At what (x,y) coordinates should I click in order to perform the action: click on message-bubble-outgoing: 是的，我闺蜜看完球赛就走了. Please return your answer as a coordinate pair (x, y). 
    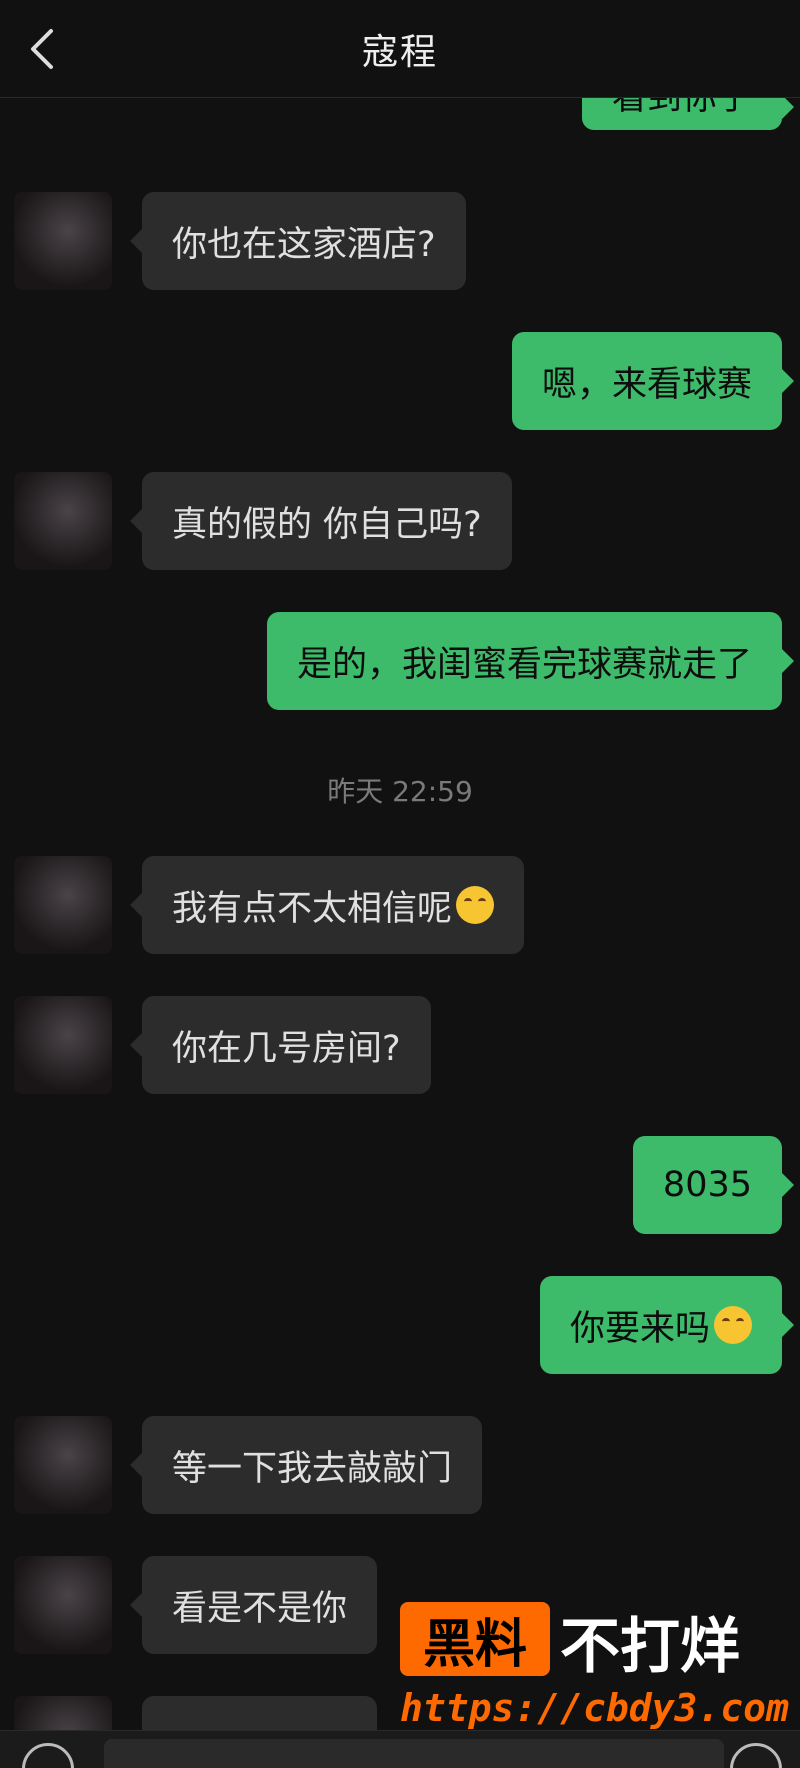
    Looking at the image, I should click on (530, 661).